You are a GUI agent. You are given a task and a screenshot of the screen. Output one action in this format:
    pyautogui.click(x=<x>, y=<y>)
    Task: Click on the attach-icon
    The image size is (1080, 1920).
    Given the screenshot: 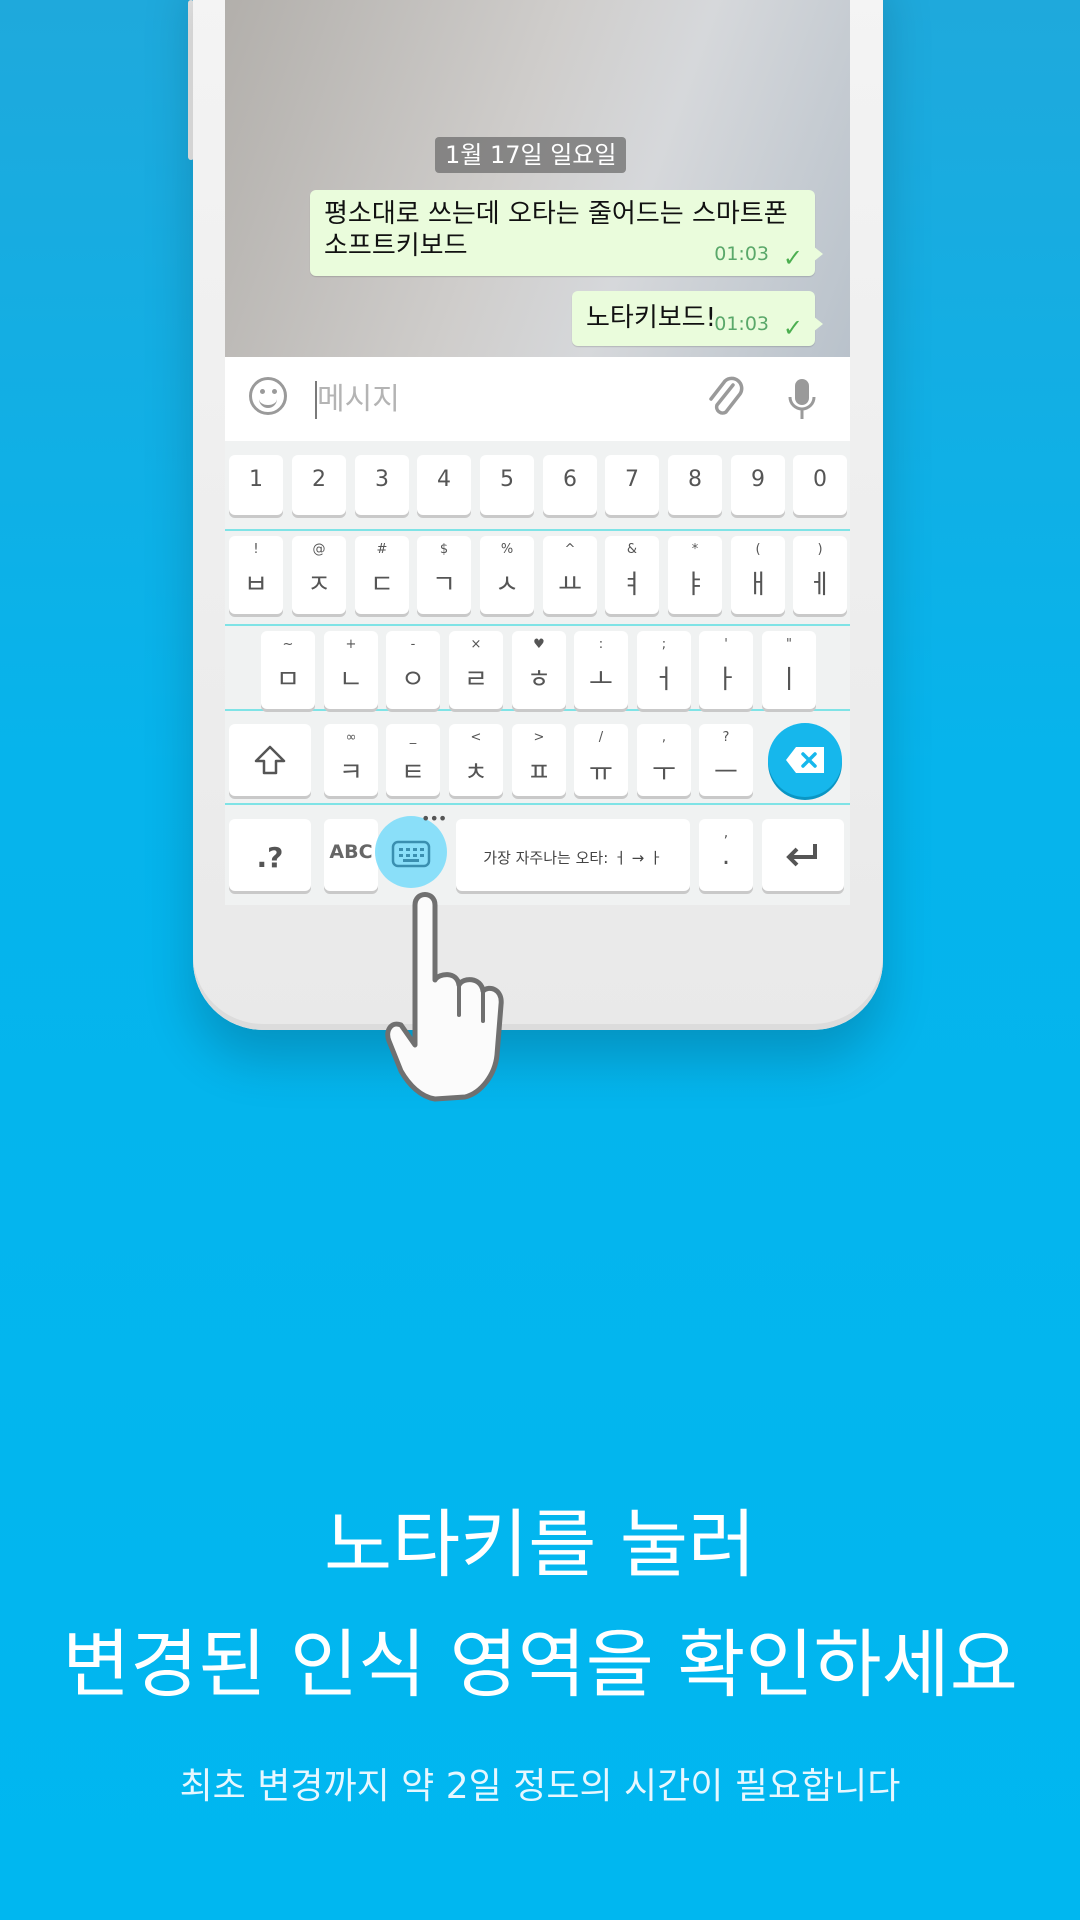 What is the action you would take?
    pyautogui.click(x=725, y=398)
    